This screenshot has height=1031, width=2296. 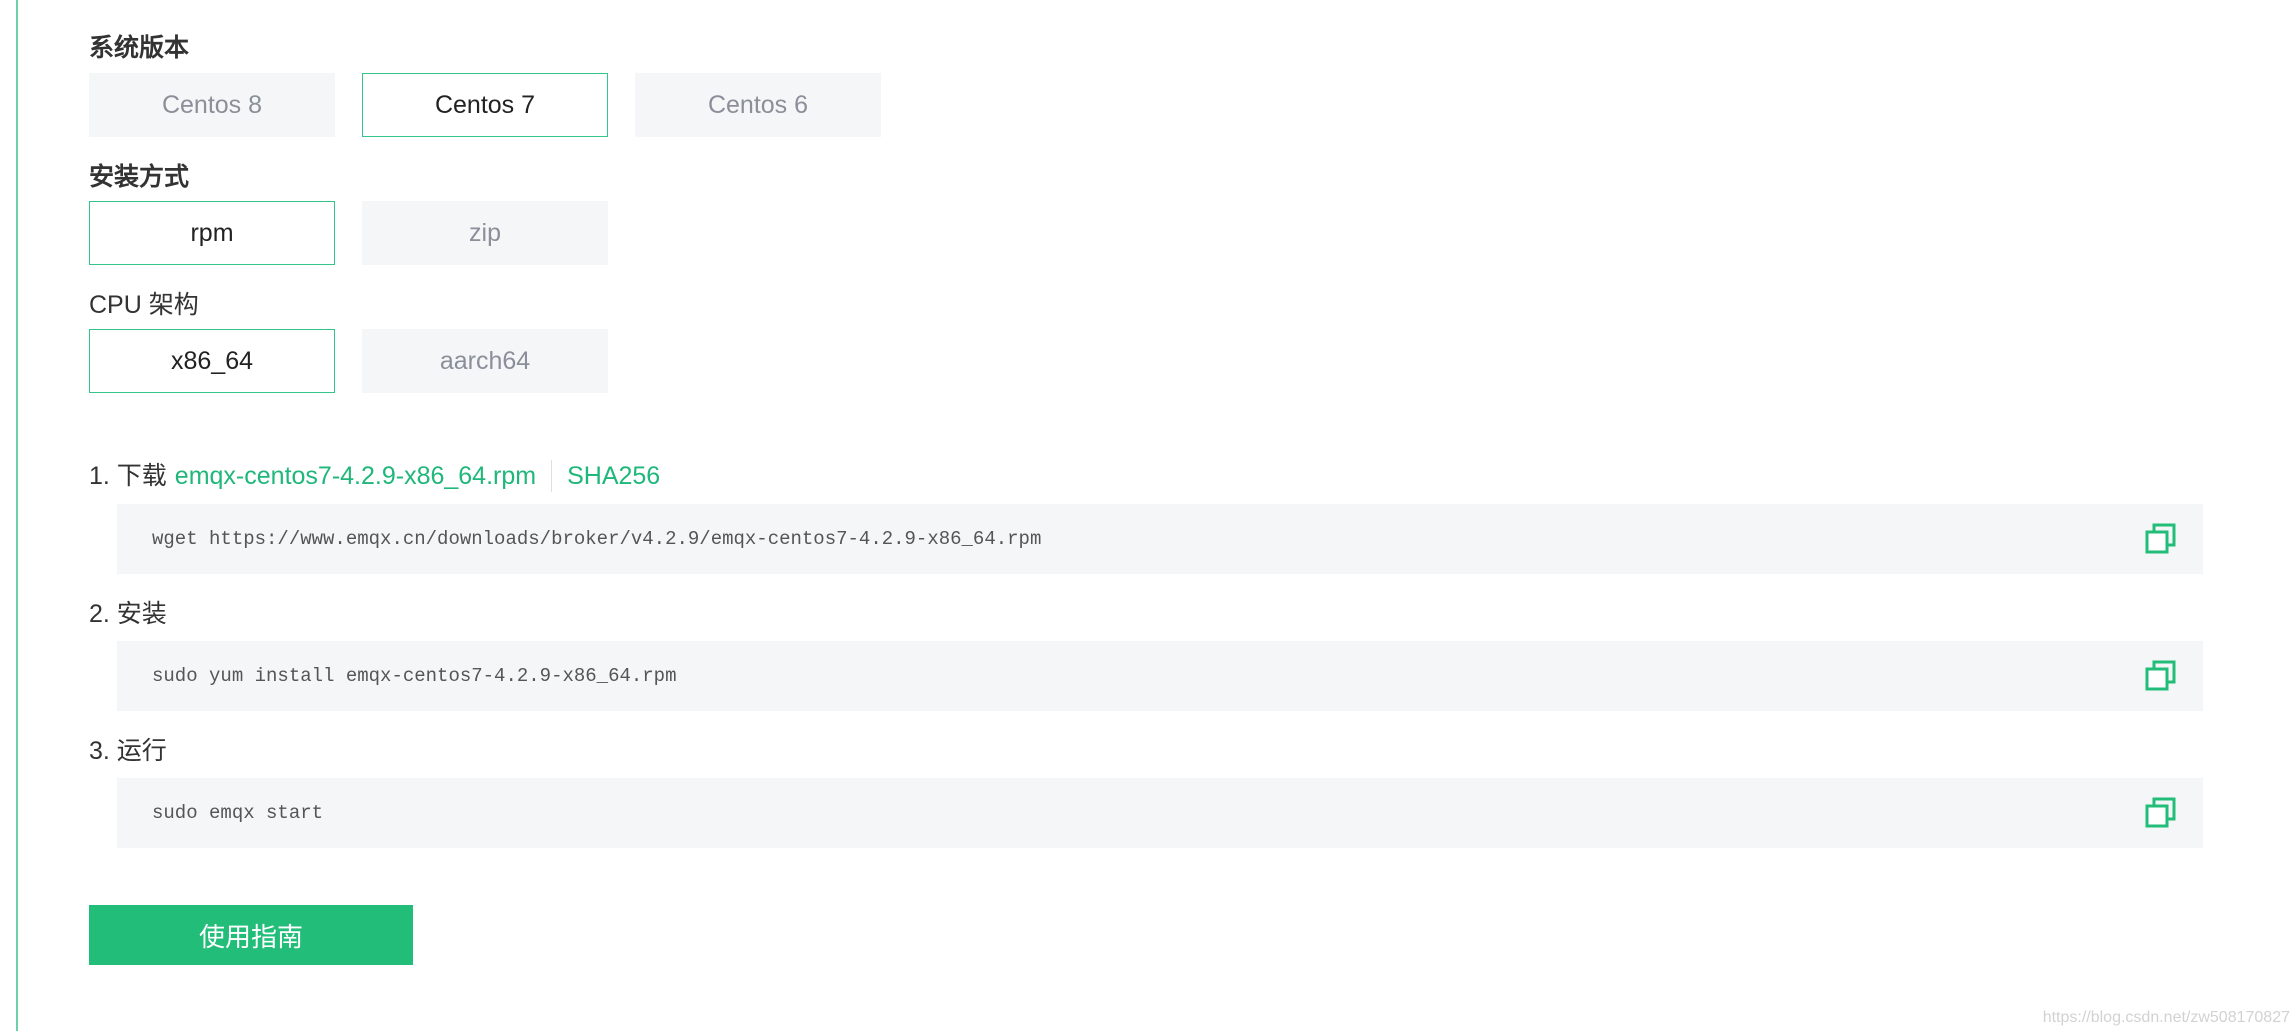 I want to click on install-method-label: 安装方式, so click(x=139, y=177).